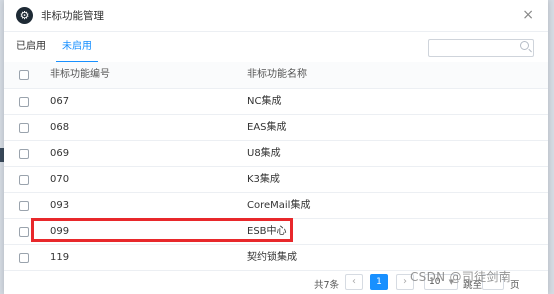 The width and height of the screenshot is (554, 294). I want to click on page-size-value: 10, so click(435, 282).